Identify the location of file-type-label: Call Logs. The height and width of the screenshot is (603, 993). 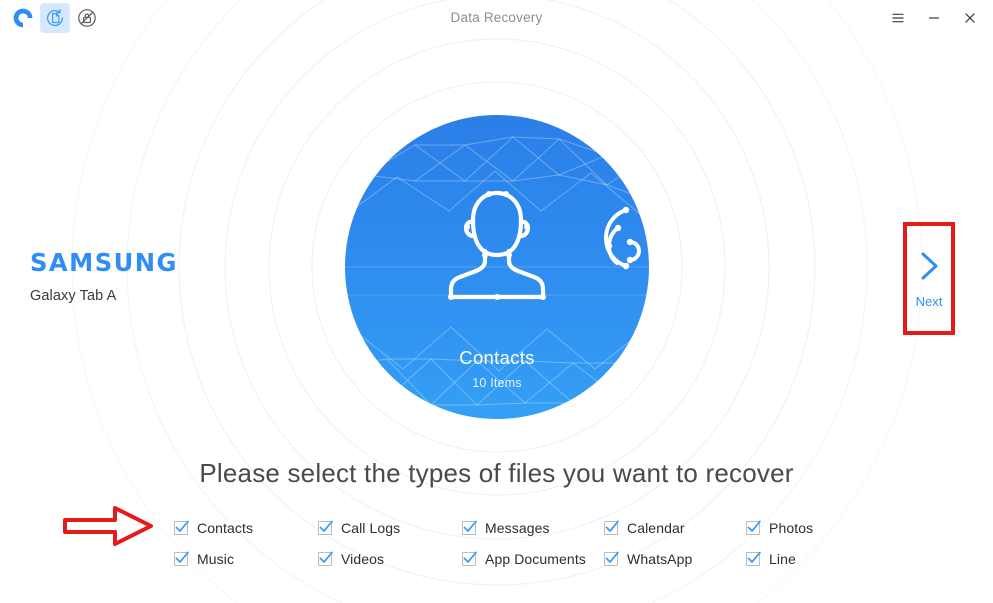
(371, 527).